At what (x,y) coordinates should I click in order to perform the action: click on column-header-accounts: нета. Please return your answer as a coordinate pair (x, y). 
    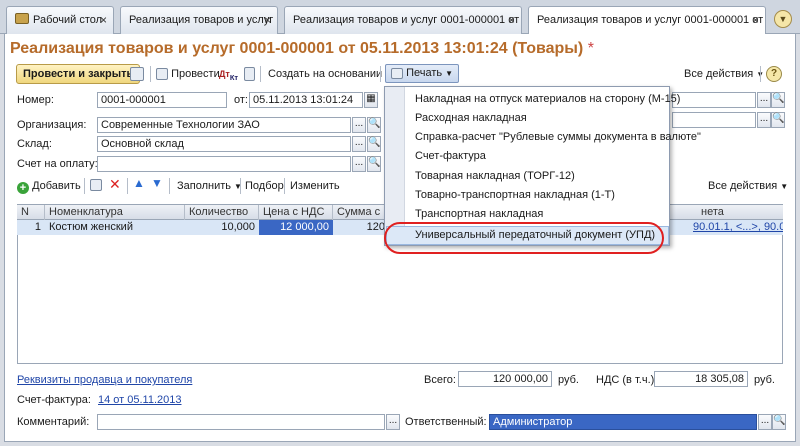
    Looking at the image, I should click on (740, 212).